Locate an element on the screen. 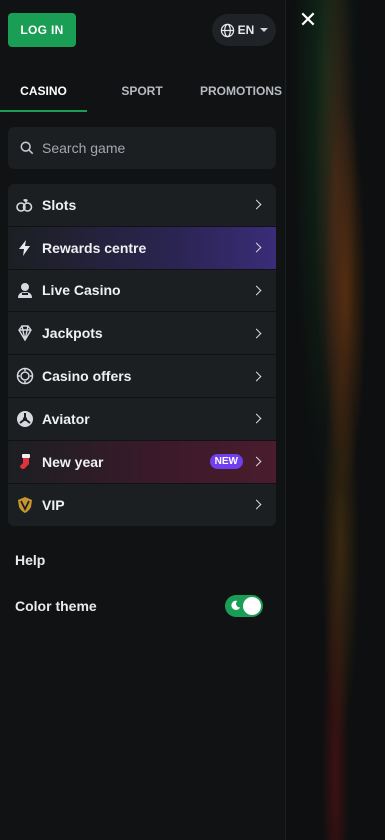 The image size is (385, 840). menu-item-casino-offers: Casino offers is located at coordinates (142, 376).